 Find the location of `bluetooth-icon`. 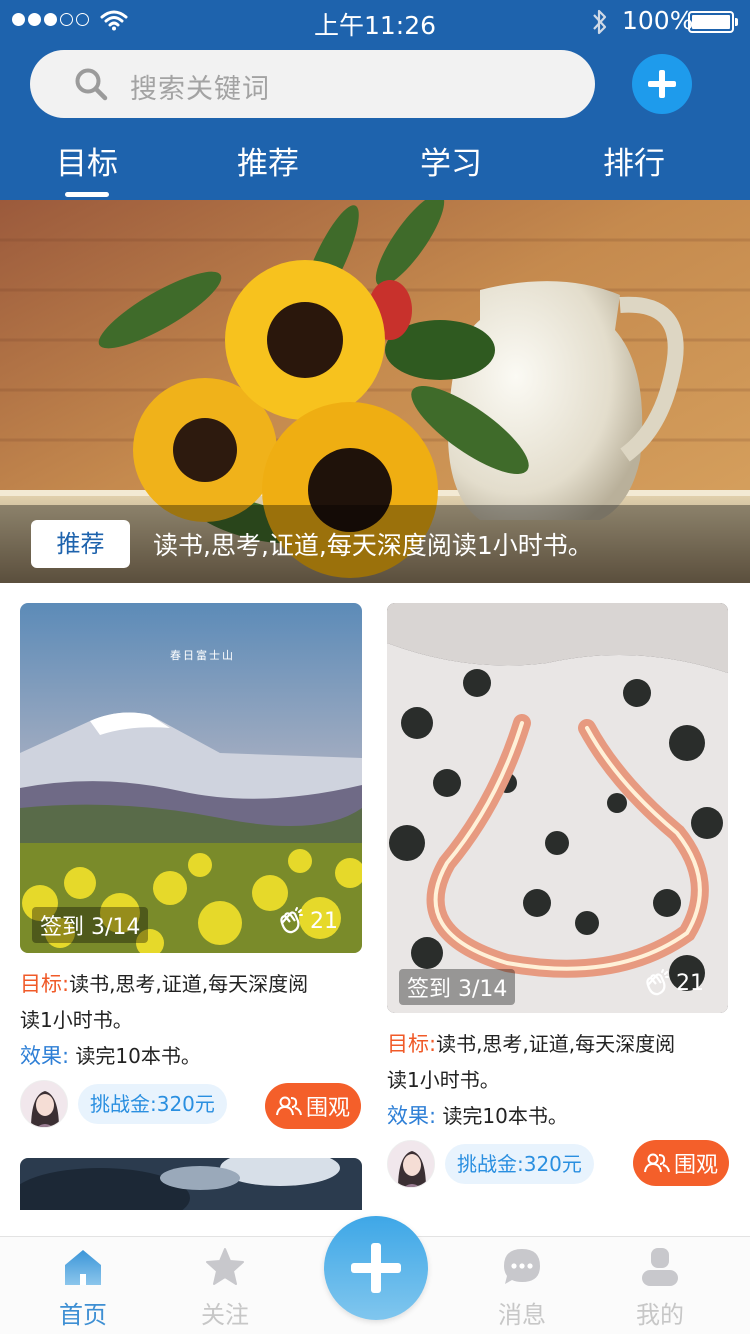

bluetooth-icon is located at coordinates (600, 22).